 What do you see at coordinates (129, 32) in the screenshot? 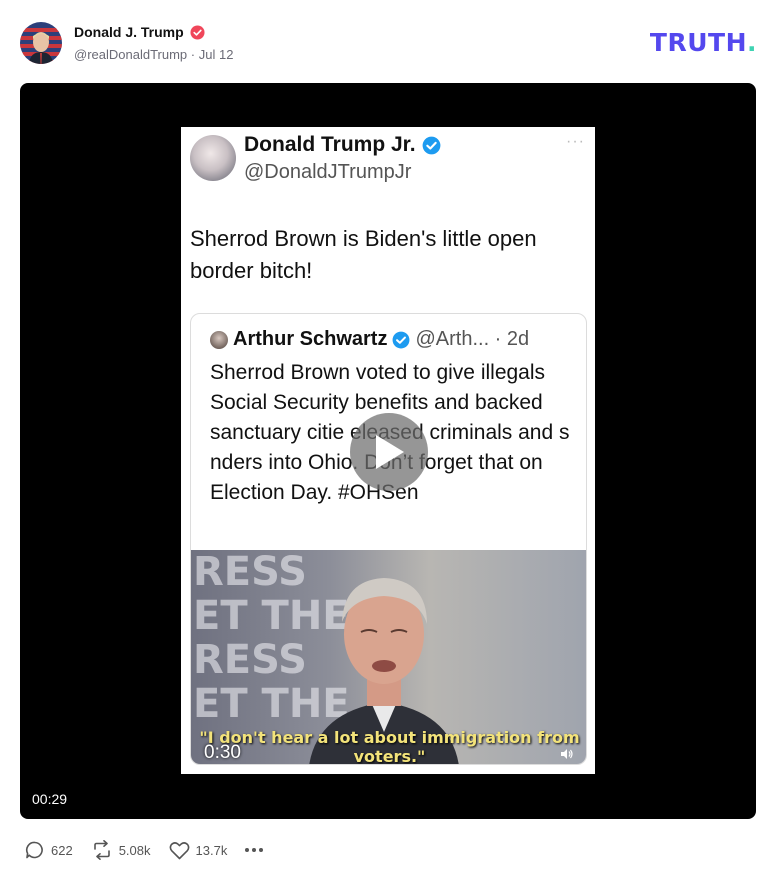
I see `author-name: Donald J. Trump` at bounding box center [129, 32].